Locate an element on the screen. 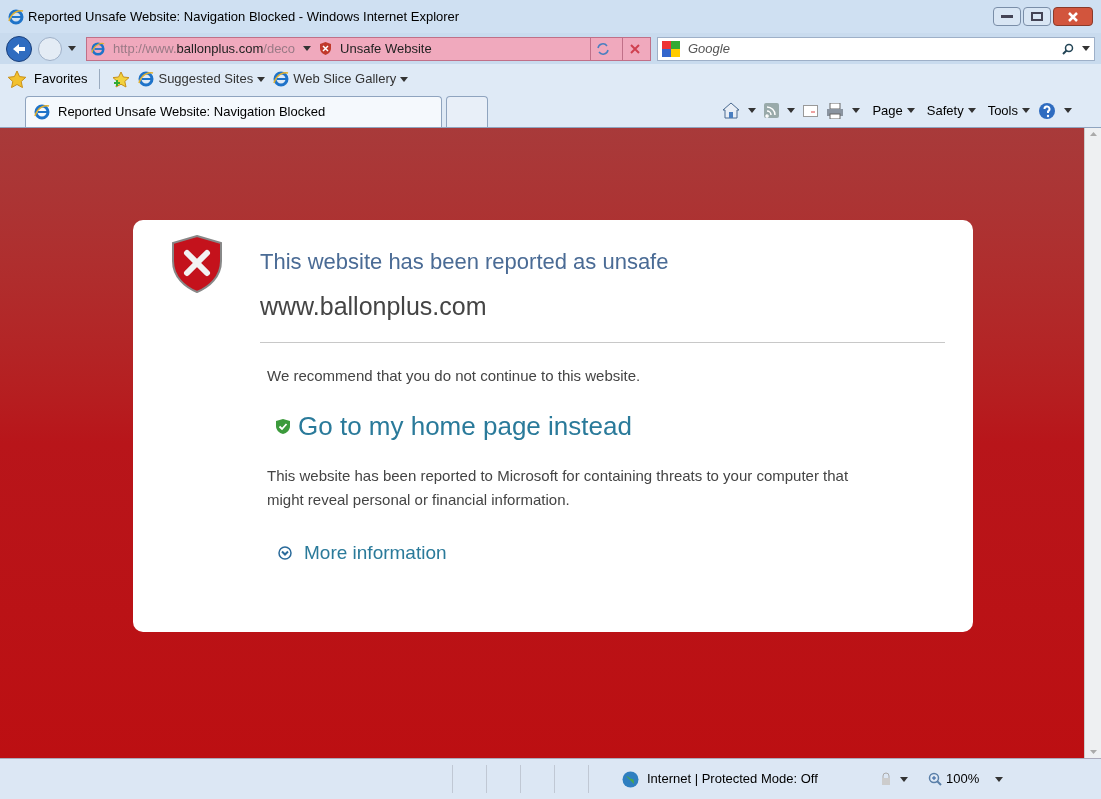 The image size is (1101, 799). stop-icon is located at coordinates (634, 48).